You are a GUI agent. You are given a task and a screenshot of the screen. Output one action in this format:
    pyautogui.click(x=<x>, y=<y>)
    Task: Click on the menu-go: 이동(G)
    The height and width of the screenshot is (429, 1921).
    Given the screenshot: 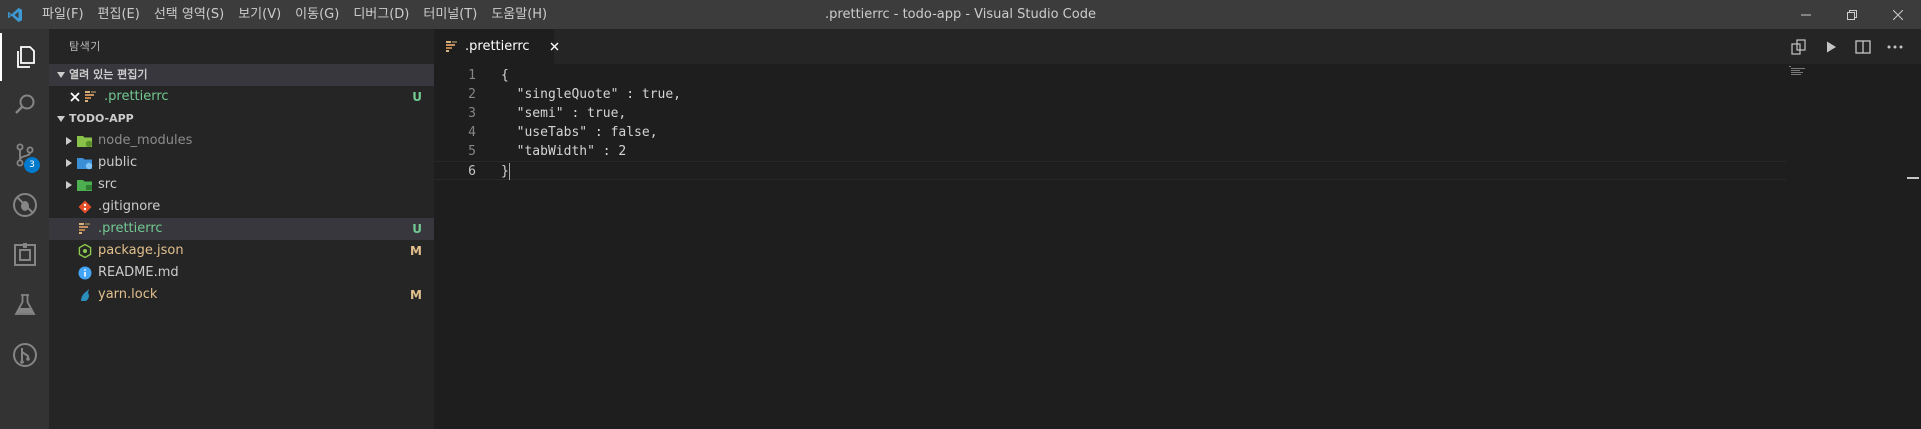 What is the action you would take?
    pyautogui.click(x=317, y=14)
    